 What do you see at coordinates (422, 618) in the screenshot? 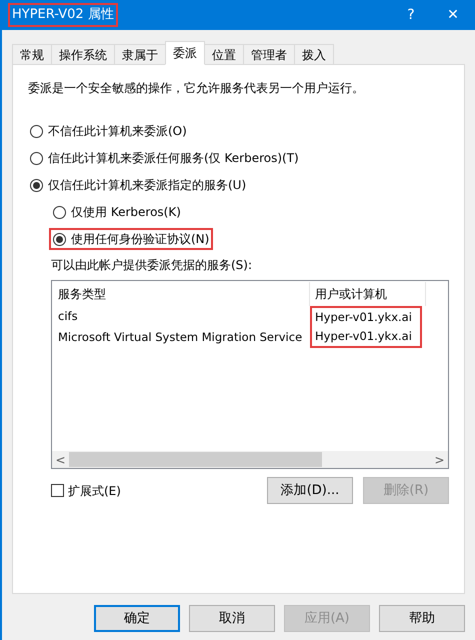
I see `dialog-button: 帮助` at bounding box center [422, 618].